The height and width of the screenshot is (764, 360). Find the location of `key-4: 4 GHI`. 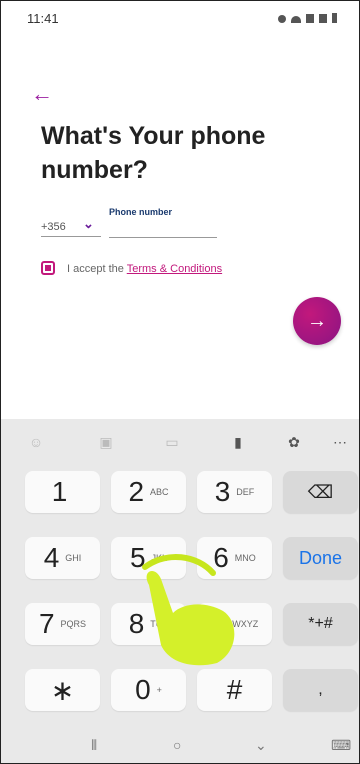

key-4: 4 GHI is located at coordinates (62, 558).